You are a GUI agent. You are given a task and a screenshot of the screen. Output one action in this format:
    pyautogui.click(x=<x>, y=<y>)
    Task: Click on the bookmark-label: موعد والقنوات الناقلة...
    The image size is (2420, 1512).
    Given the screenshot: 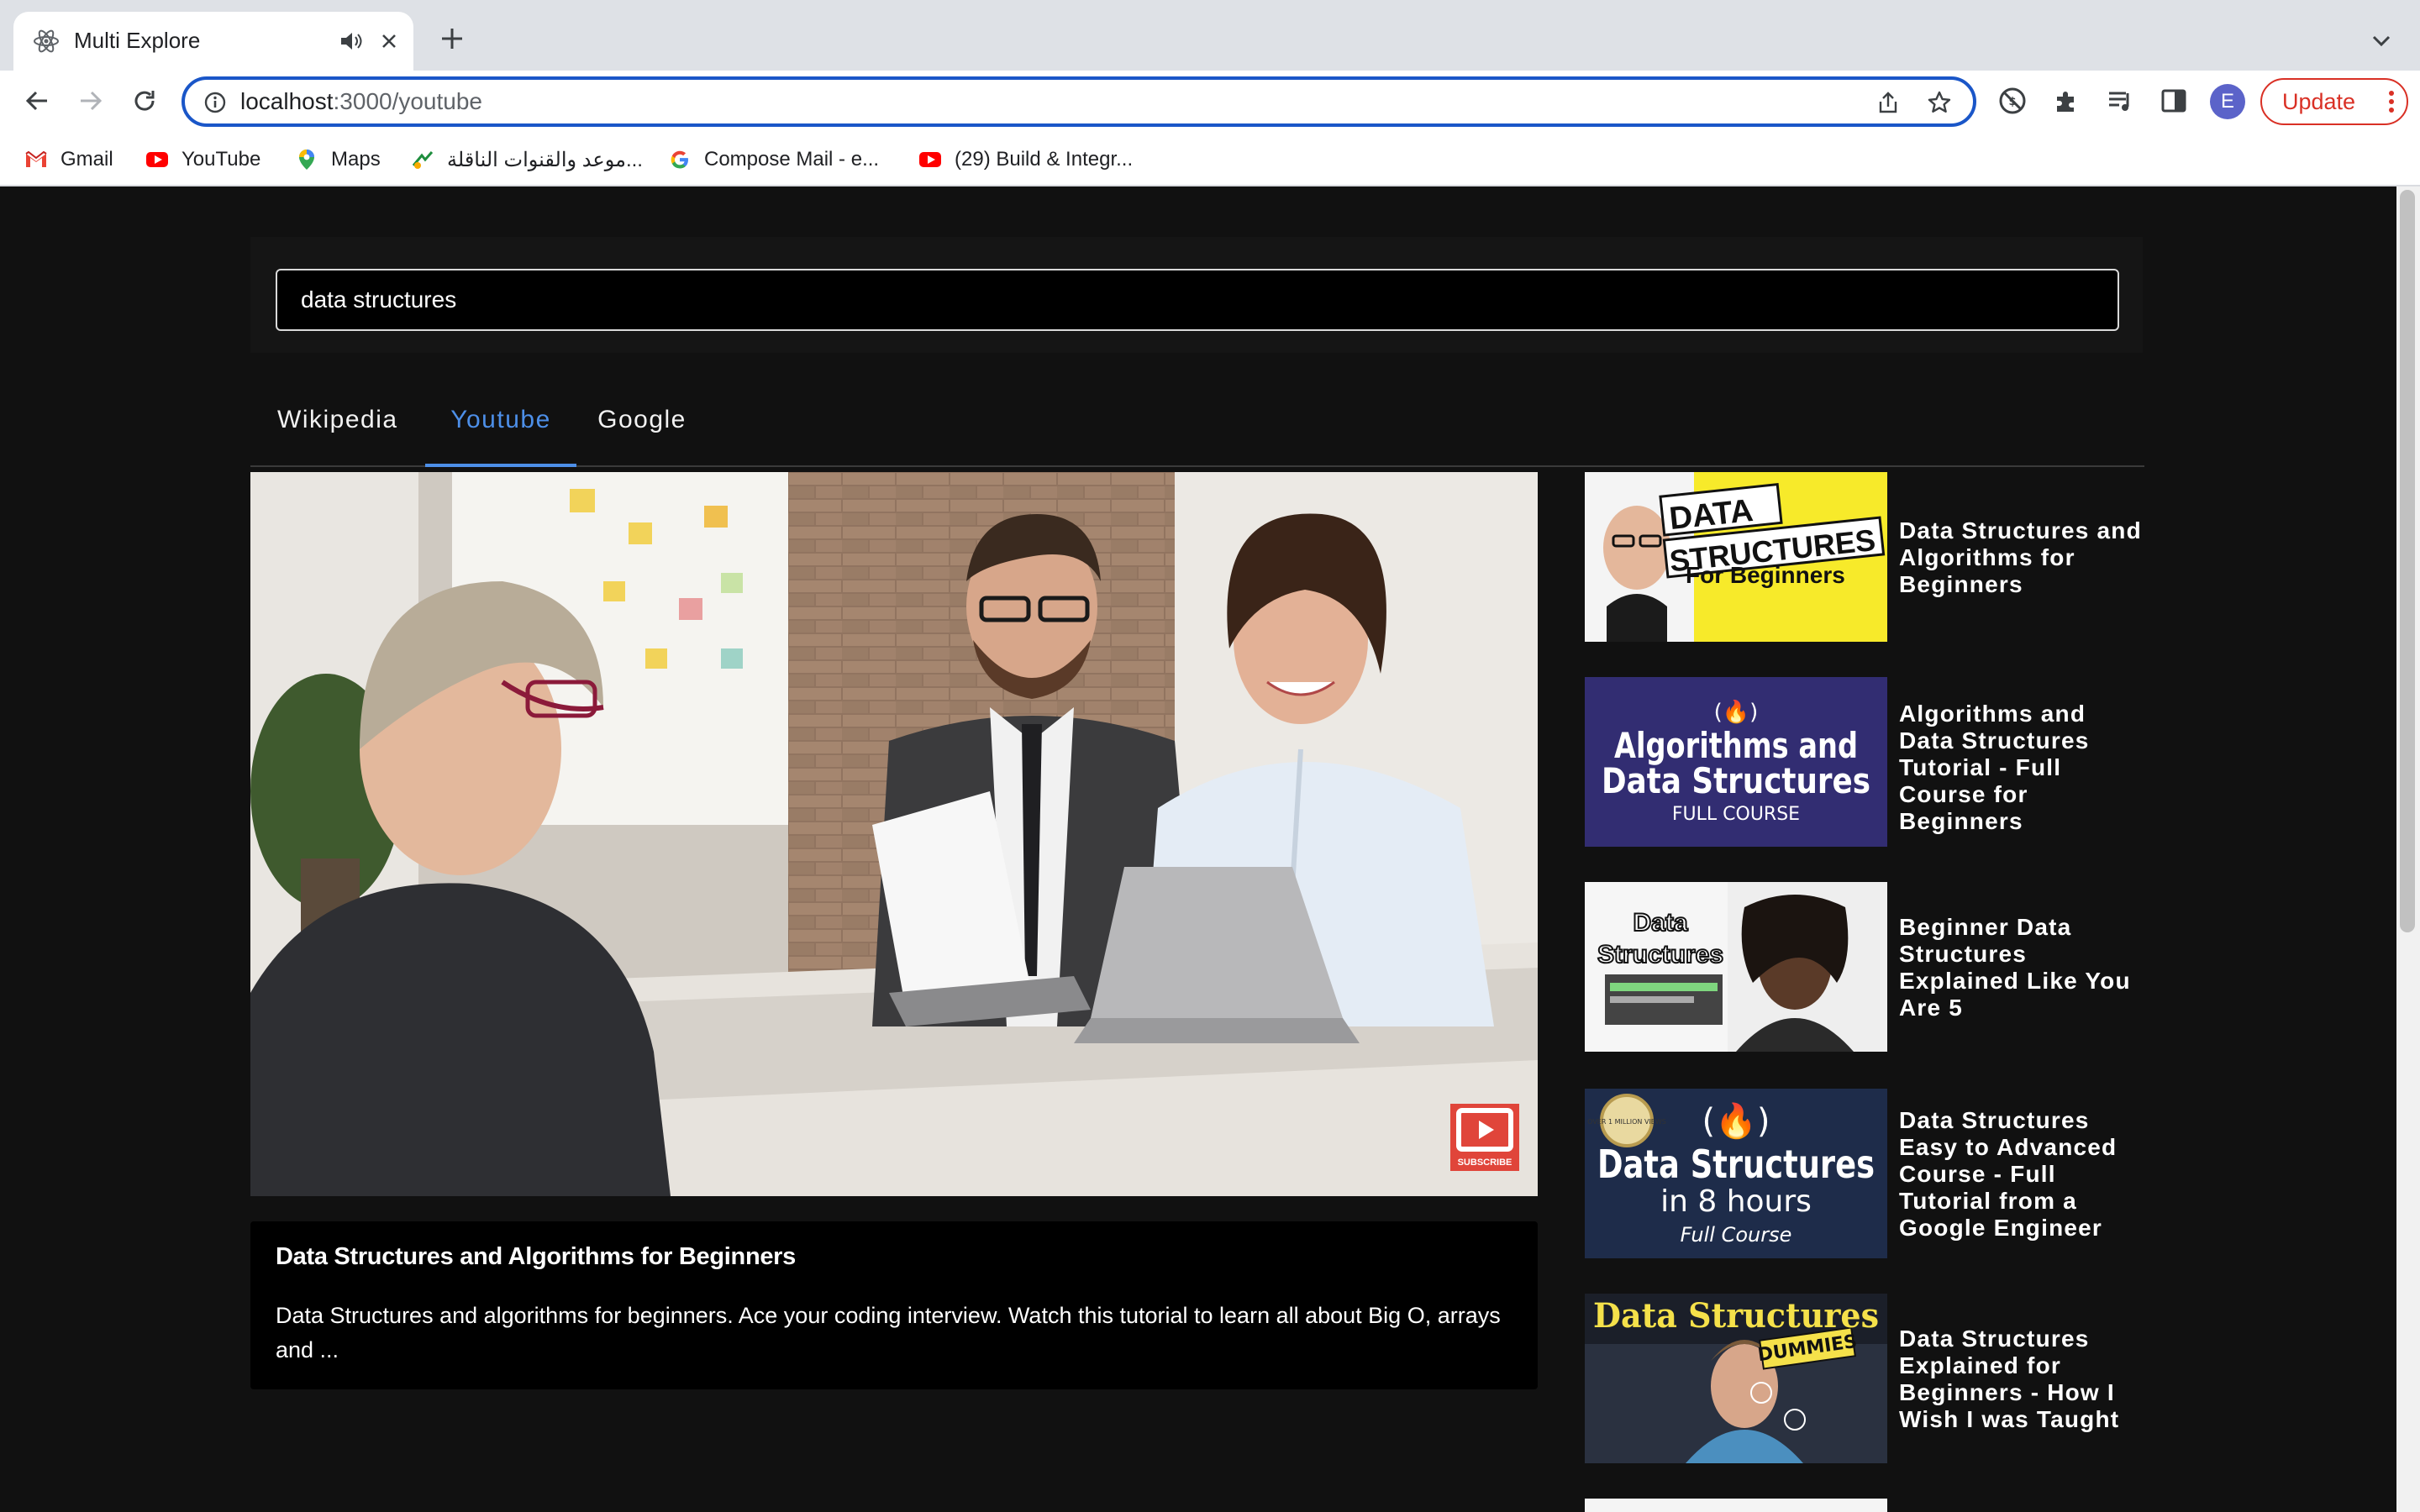 What is the action you would take?
    pyautogui.click(x=545, y=159)
    